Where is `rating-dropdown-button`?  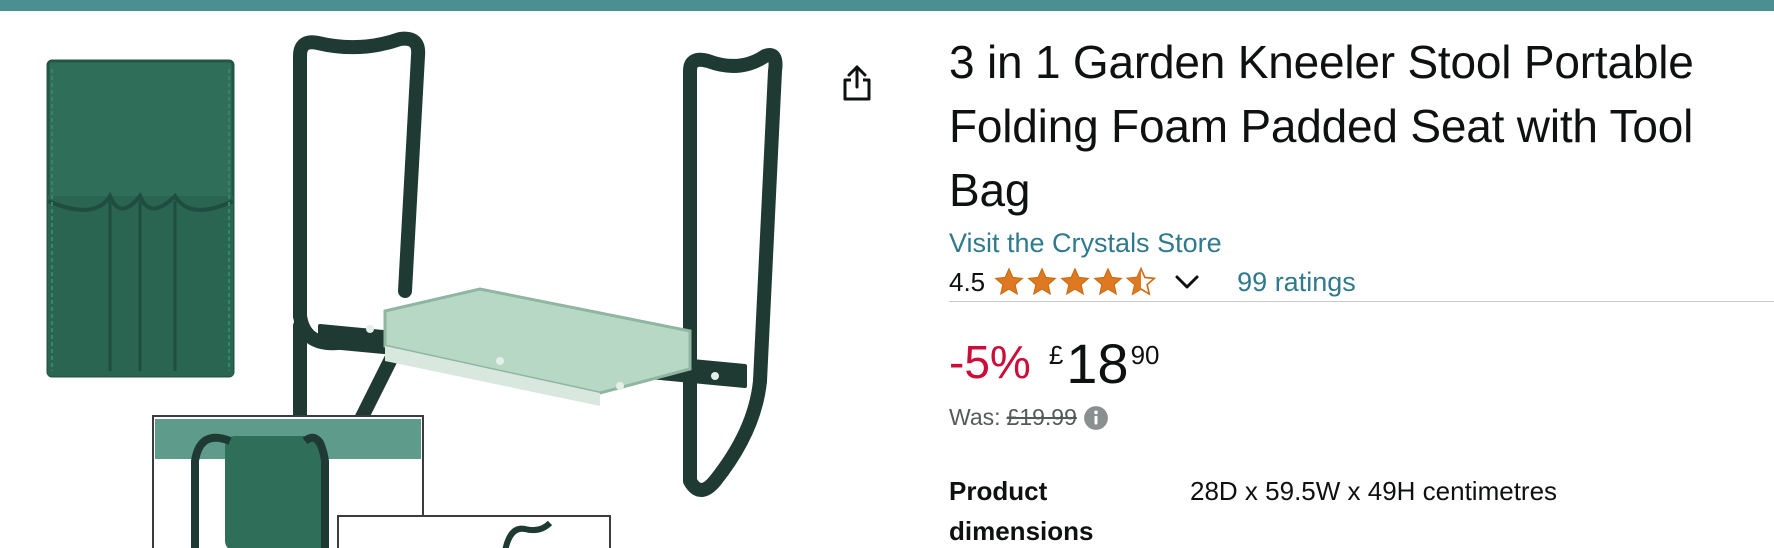
rating-dropdown-button is located at coordinates (1187, 282).